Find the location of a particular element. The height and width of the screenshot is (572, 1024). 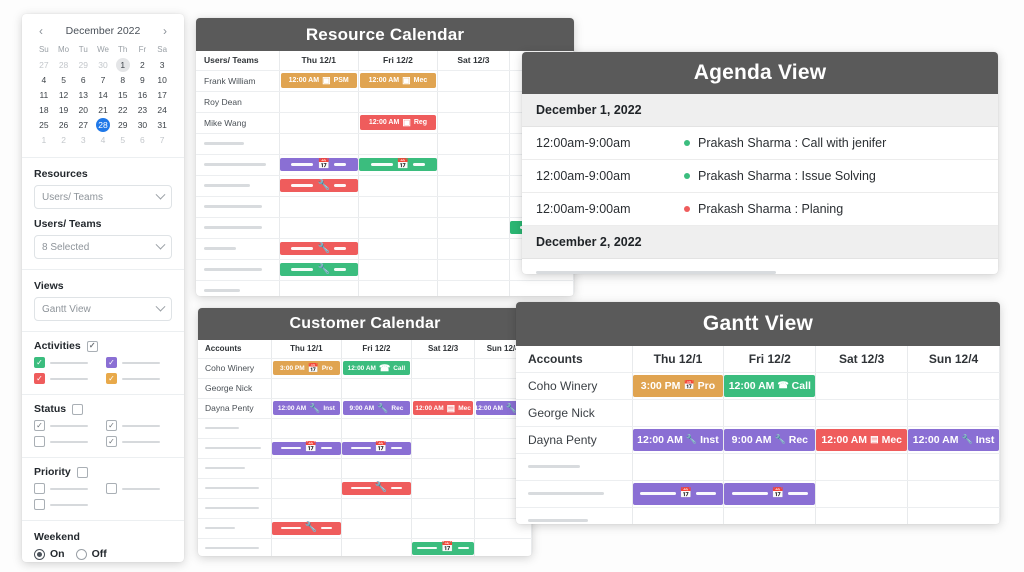

calendar-day: 11 is located at coordinates (44, 95).